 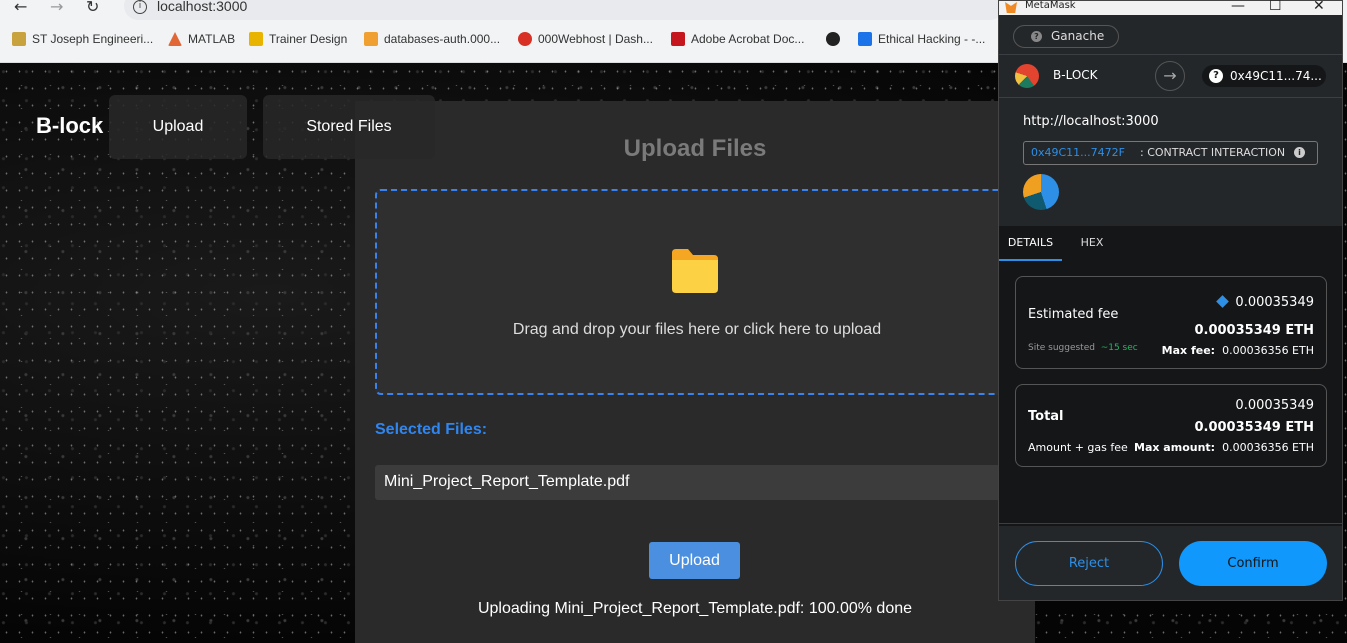 What do you see at coordinates (1253, 563) in the screenshot?
I see `confirm-button: Confirm` at bounding box center [1253, 563].